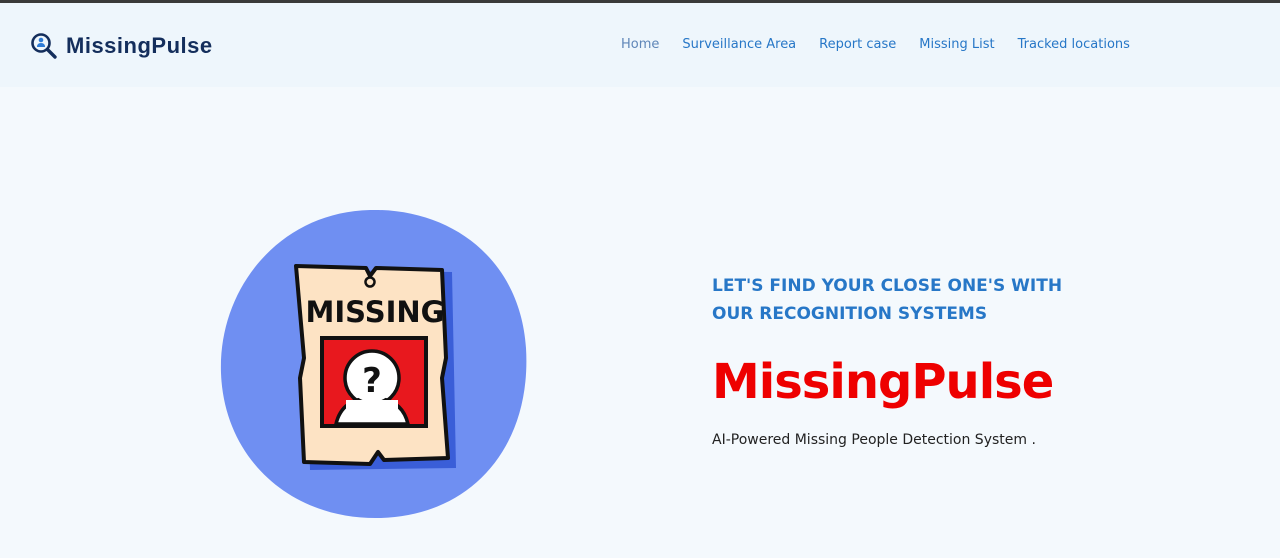 The width and height of the screenshot is (1280, 558). Describe the element at coordinates (375, 312) in the screenshot. I see `poster-missing-text: MISSING` at that location.